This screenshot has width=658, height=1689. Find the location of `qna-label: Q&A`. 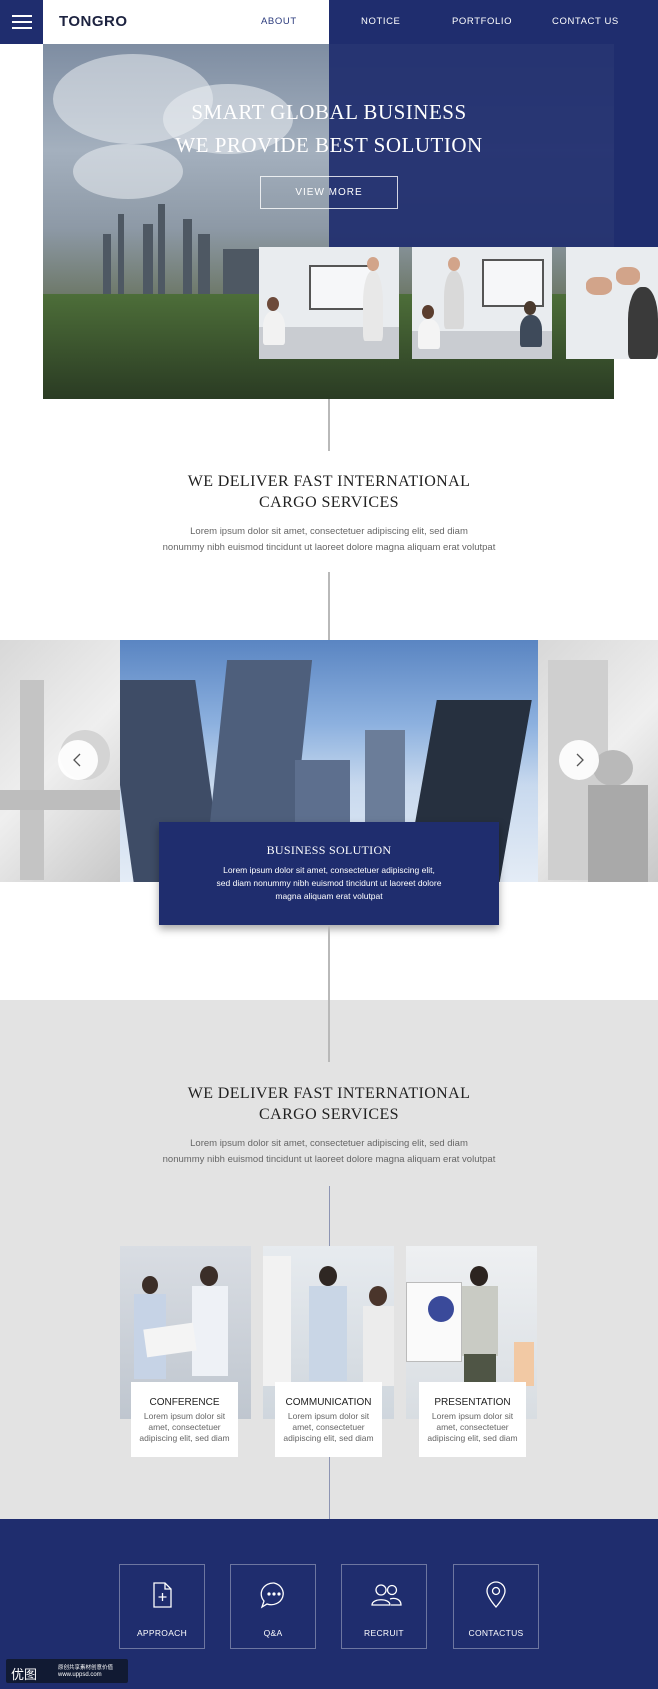

qna-label: Q&A is located at coordinates (273, 1633).